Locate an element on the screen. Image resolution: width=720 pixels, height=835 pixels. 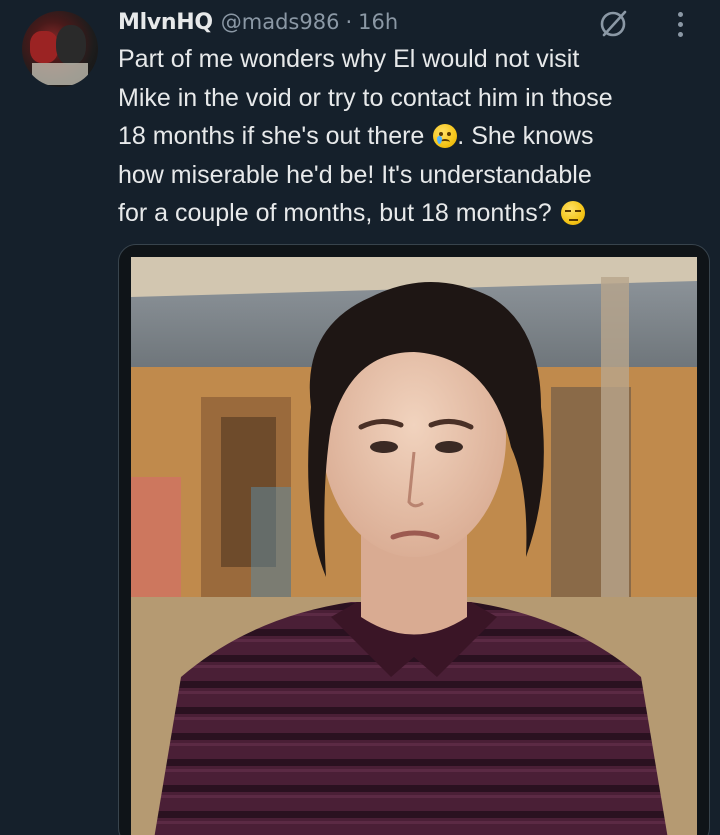
author-name: MlvnHQ is located at coordinates (165, 22).